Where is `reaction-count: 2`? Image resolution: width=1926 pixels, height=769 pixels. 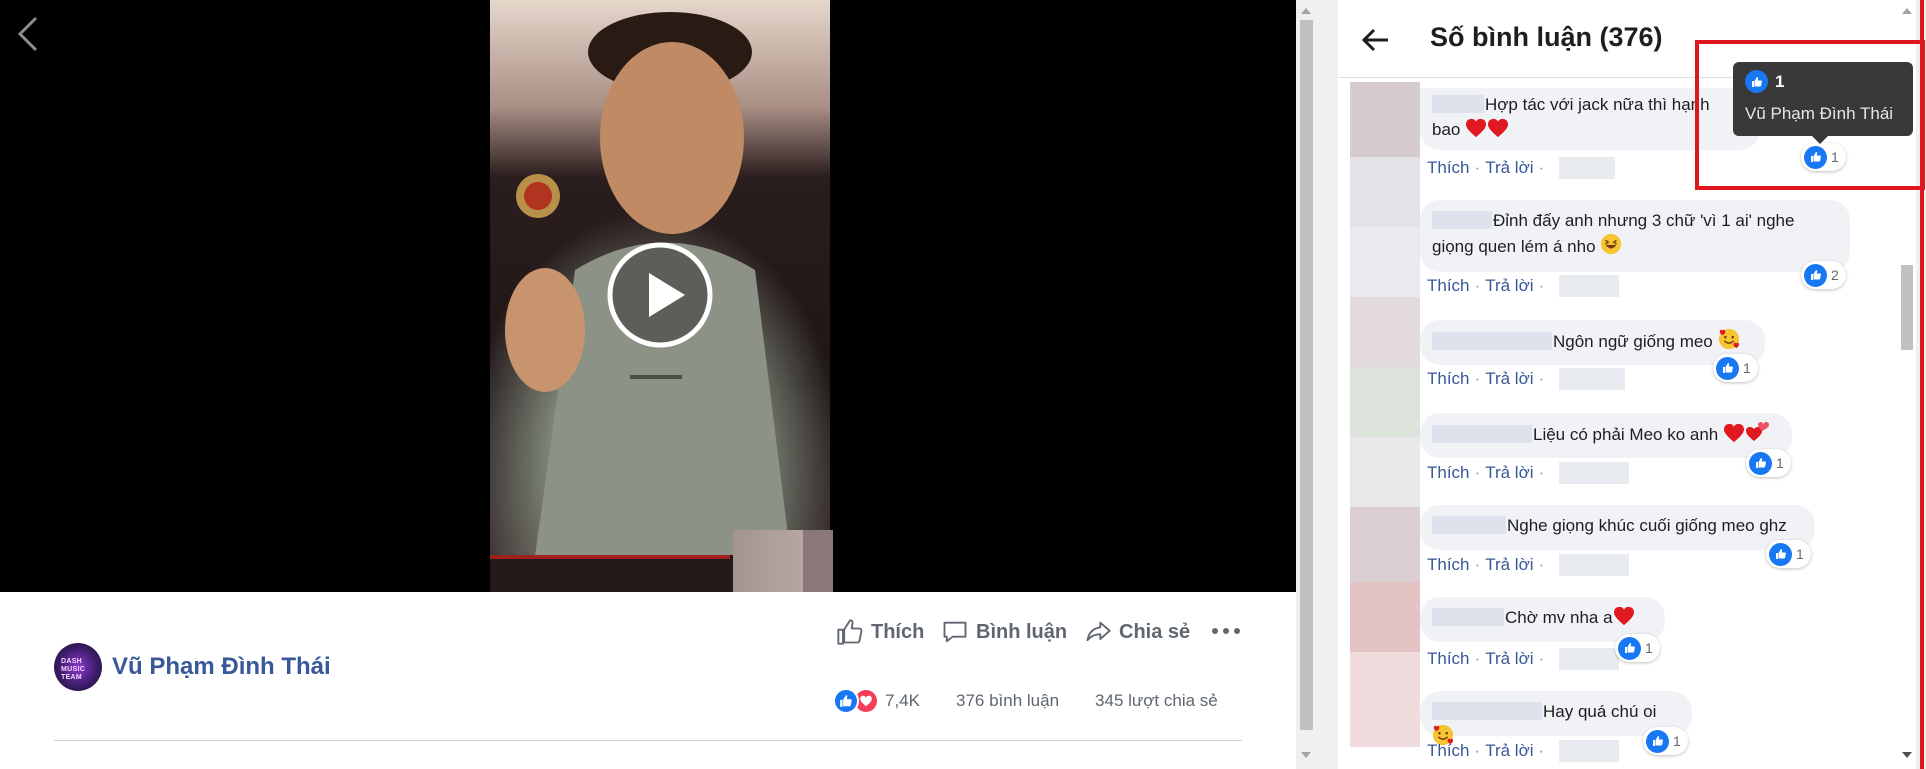
reaction-count: 2 is located at coordinates (1835, 275).